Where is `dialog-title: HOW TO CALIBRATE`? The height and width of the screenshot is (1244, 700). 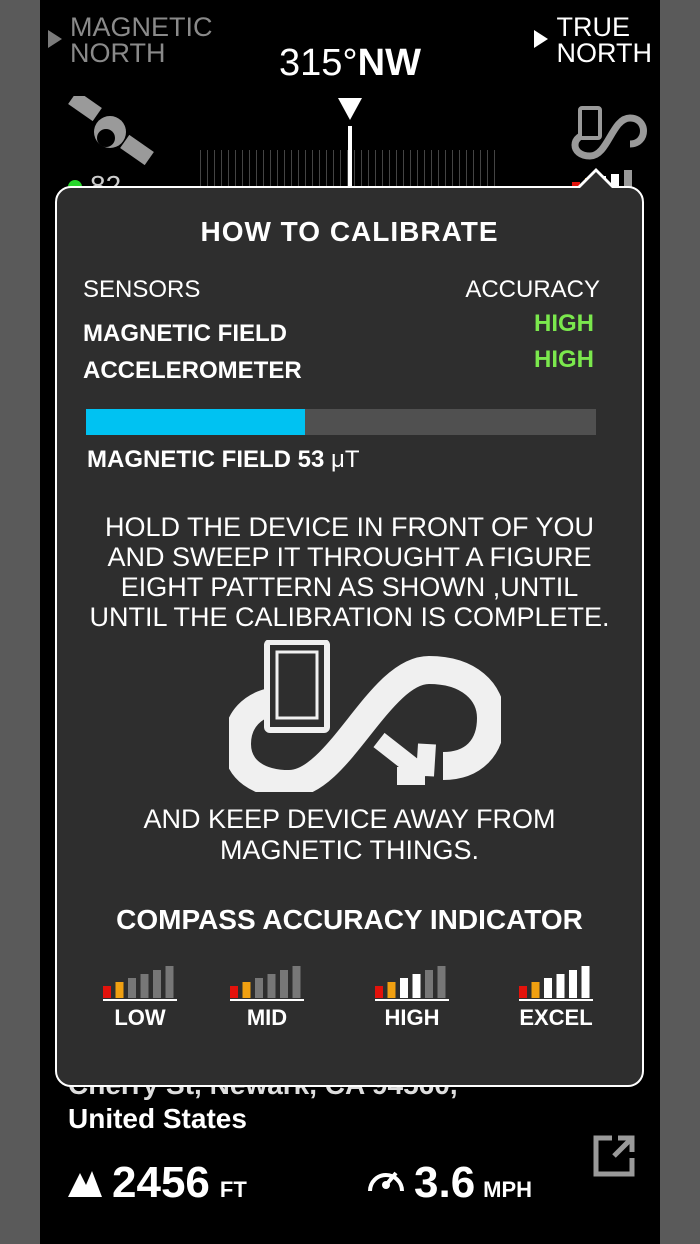 dialog-title: HOW TO CALIBRATE is located at coordinates (349, 231).